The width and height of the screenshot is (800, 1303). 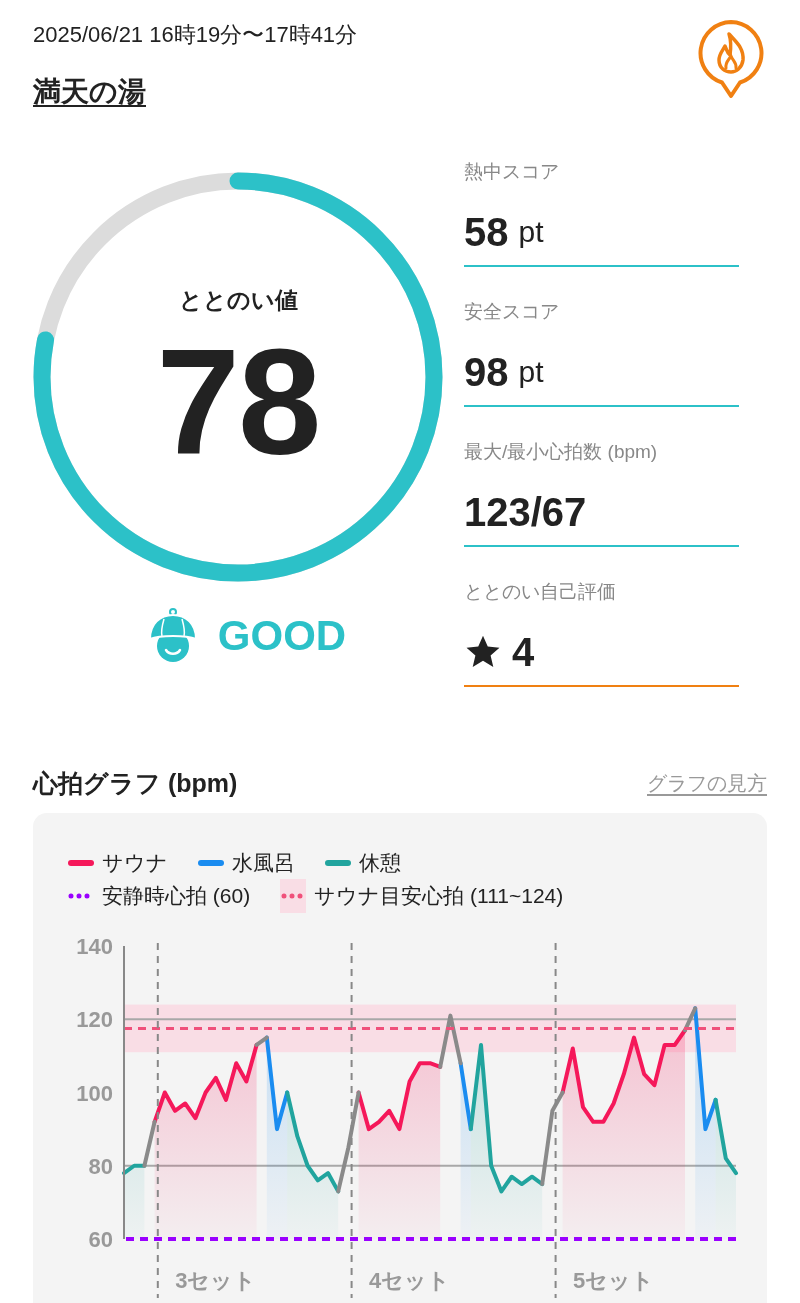 What do you see at coordinates (512, 312) in the screenshot?
I see `metric-label: 安全スコア` at bounding box center [512, 312].